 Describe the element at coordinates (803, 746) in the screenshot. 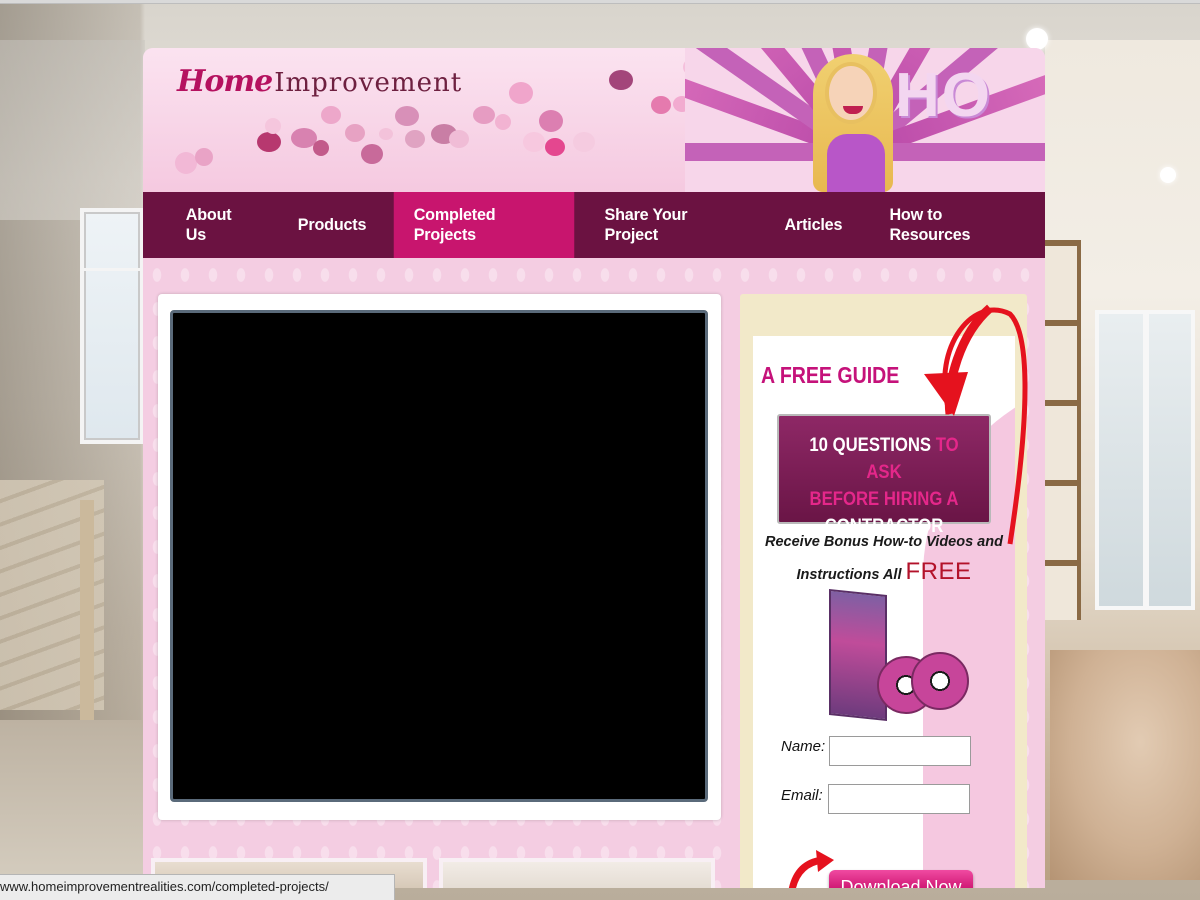

I see `name-label: Name:` at that location.